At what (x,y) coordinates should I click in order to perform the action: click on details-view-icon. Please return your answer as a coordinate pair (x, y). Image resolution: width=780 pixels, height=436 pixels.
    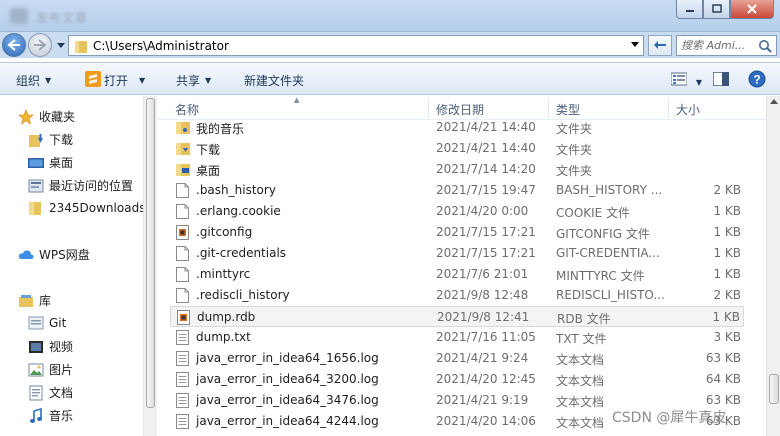
    Looking at the image, I should click on (679, 79).